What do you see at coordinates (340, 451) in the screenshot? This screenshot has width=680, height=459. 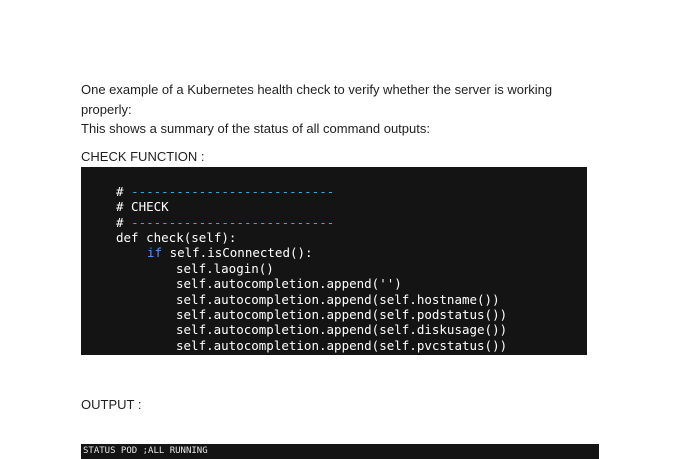 I see `output-terminal: STATUS POD ;ALL RUNNING` at bounding box center [340, 451].